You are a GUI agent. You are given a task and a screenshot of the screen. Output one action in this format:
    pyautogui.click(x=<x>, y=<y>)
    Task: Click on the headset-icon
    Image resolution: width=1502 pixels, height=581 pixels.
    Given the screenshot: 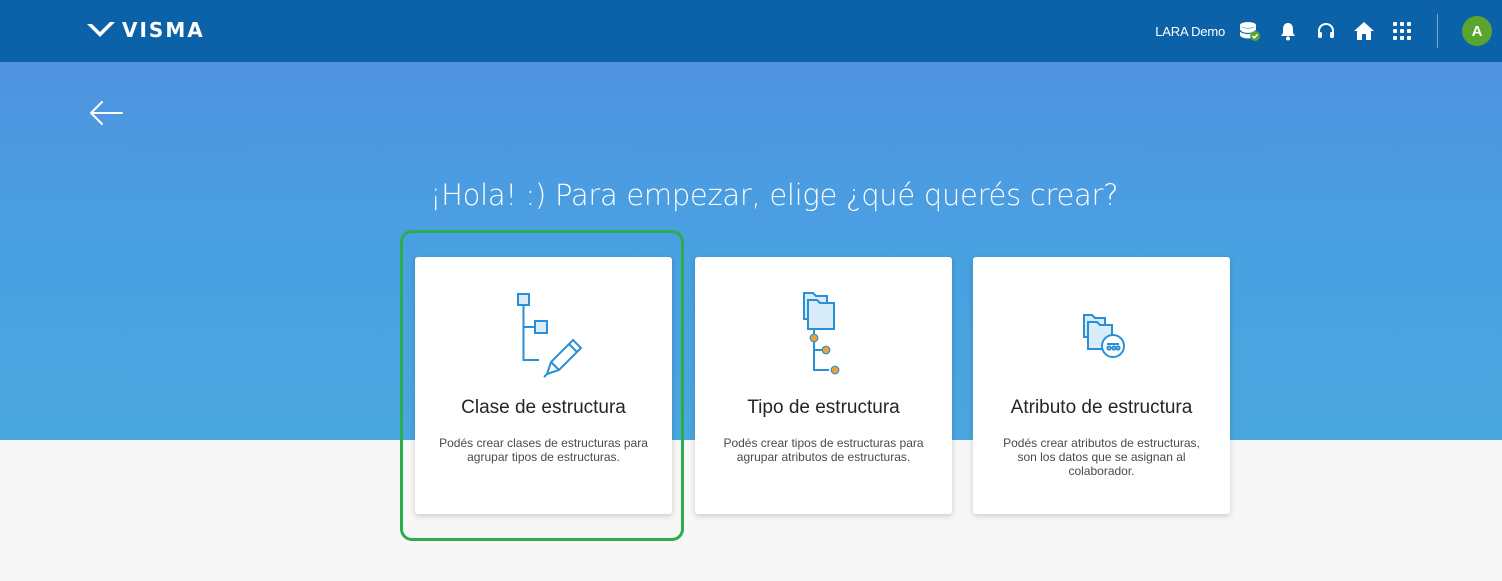 What is the action you would take?
    pyautogui.click(x=1326, y=31)
    